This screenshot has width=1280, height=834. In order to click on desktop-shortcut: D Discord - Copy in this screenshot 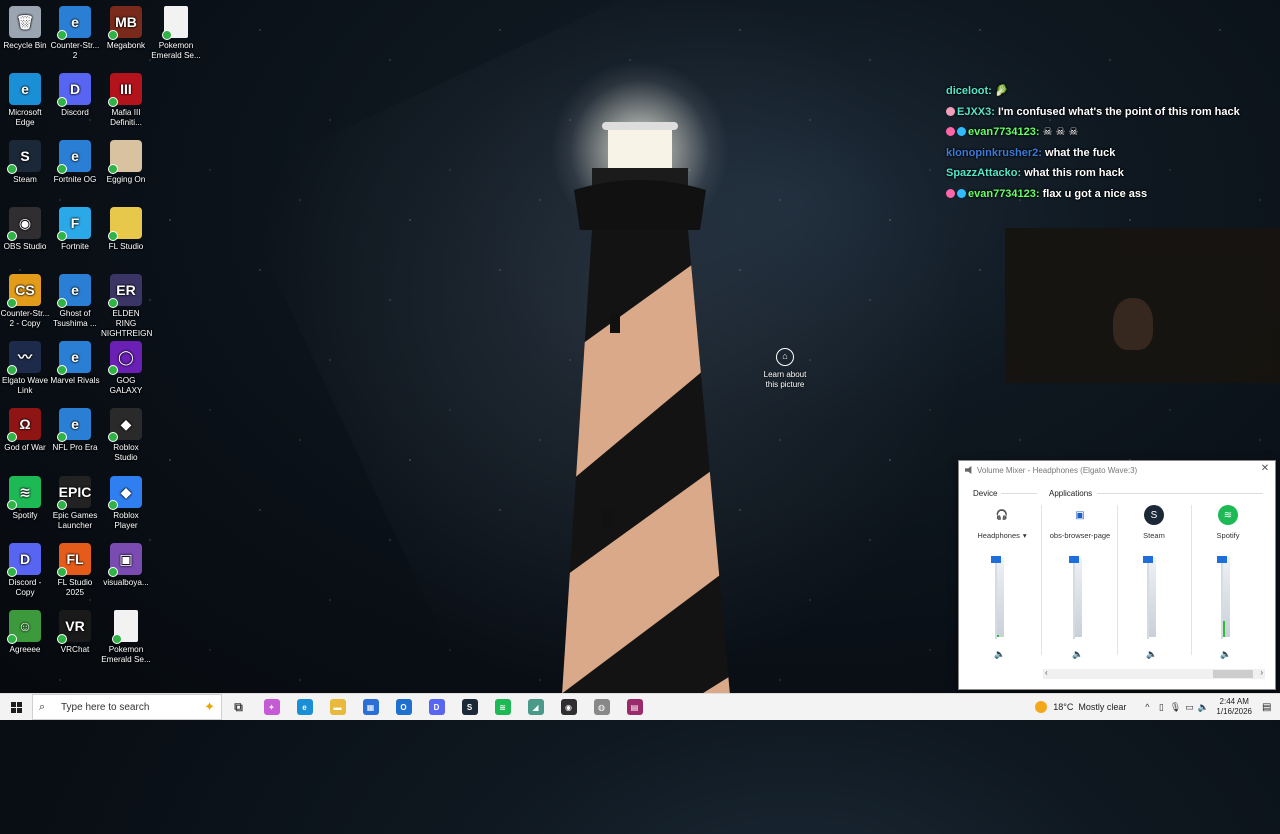, I will do `click(25, 570)`.